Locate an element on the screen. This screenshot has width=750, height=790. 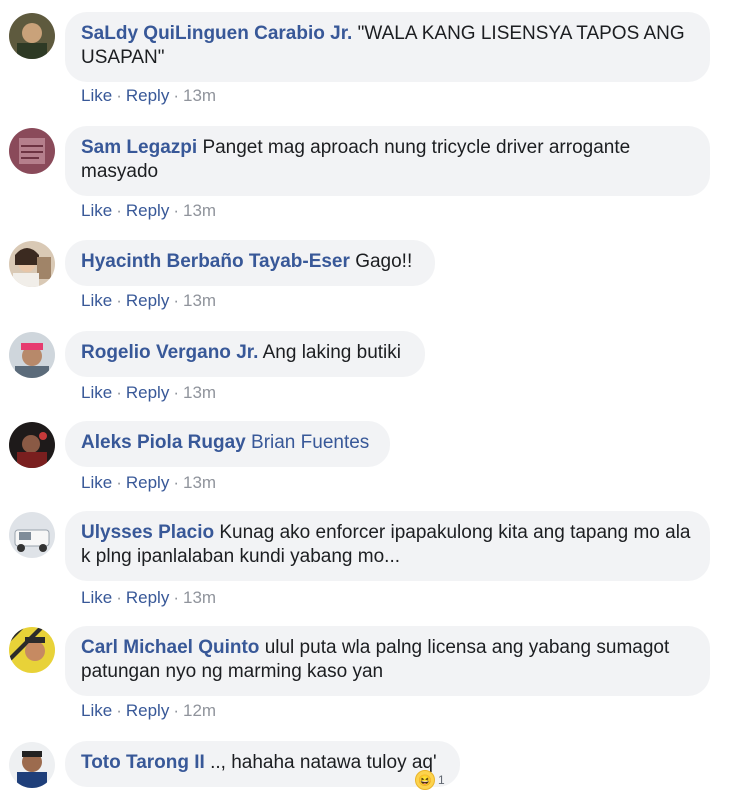
reaction-count: 1 is located at coordinates (441, 780).